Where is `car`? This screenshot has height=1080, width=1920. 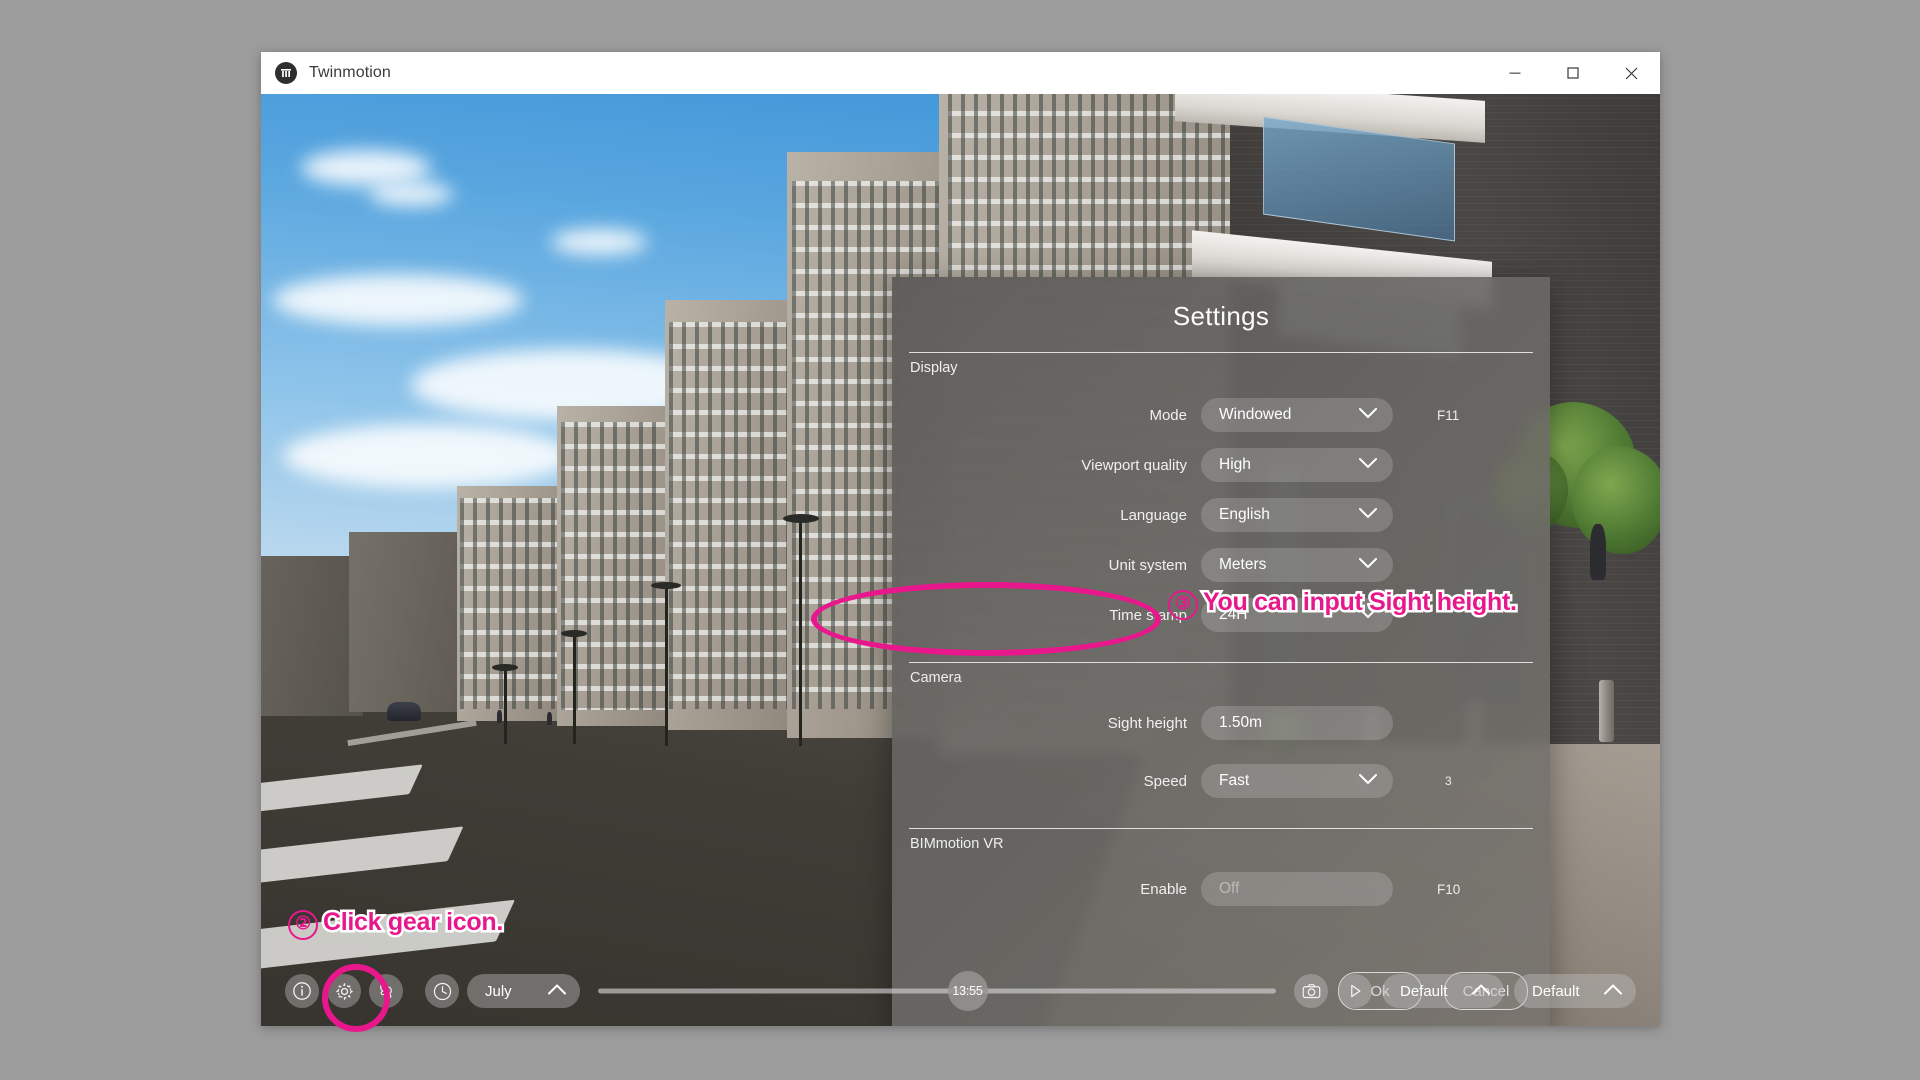 car is located at coordinates (404, 711).